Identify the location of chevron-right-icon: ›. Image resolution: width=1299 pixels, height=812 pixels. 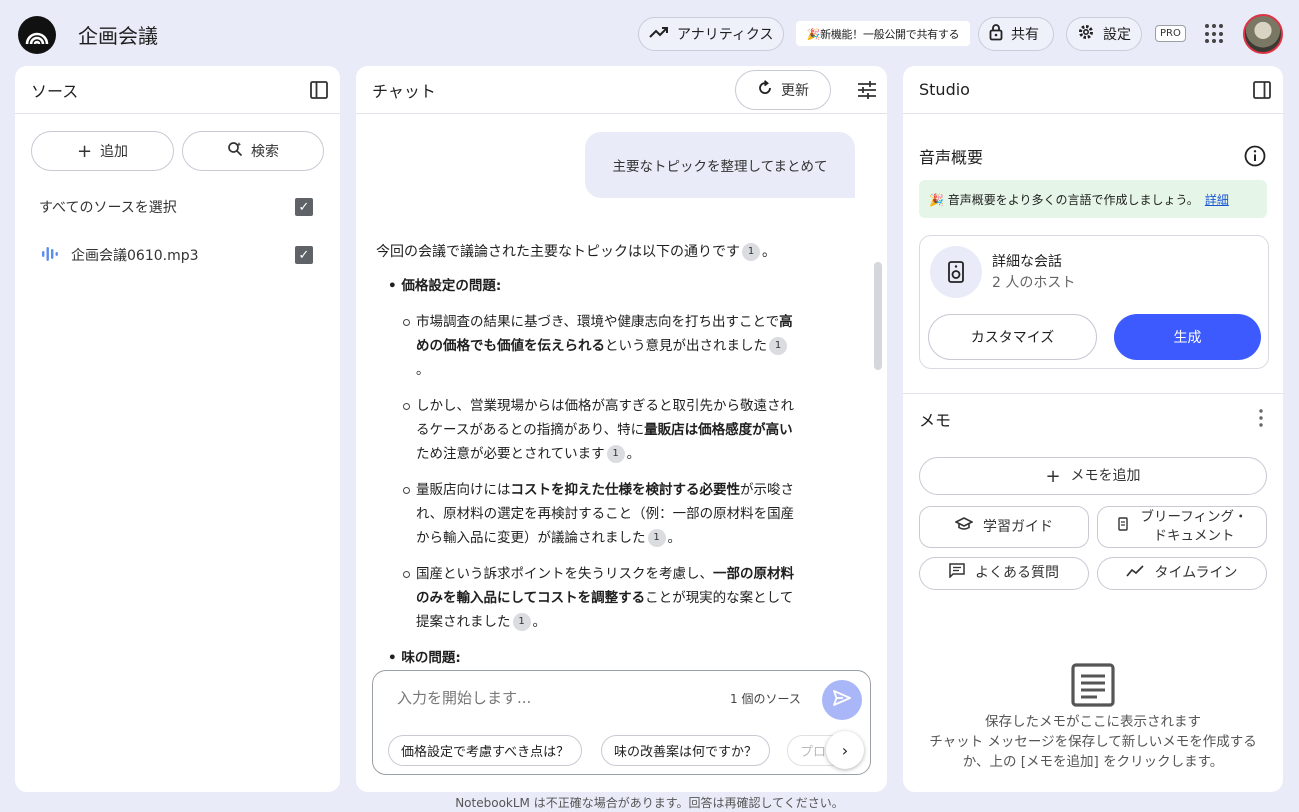
(845, 750).